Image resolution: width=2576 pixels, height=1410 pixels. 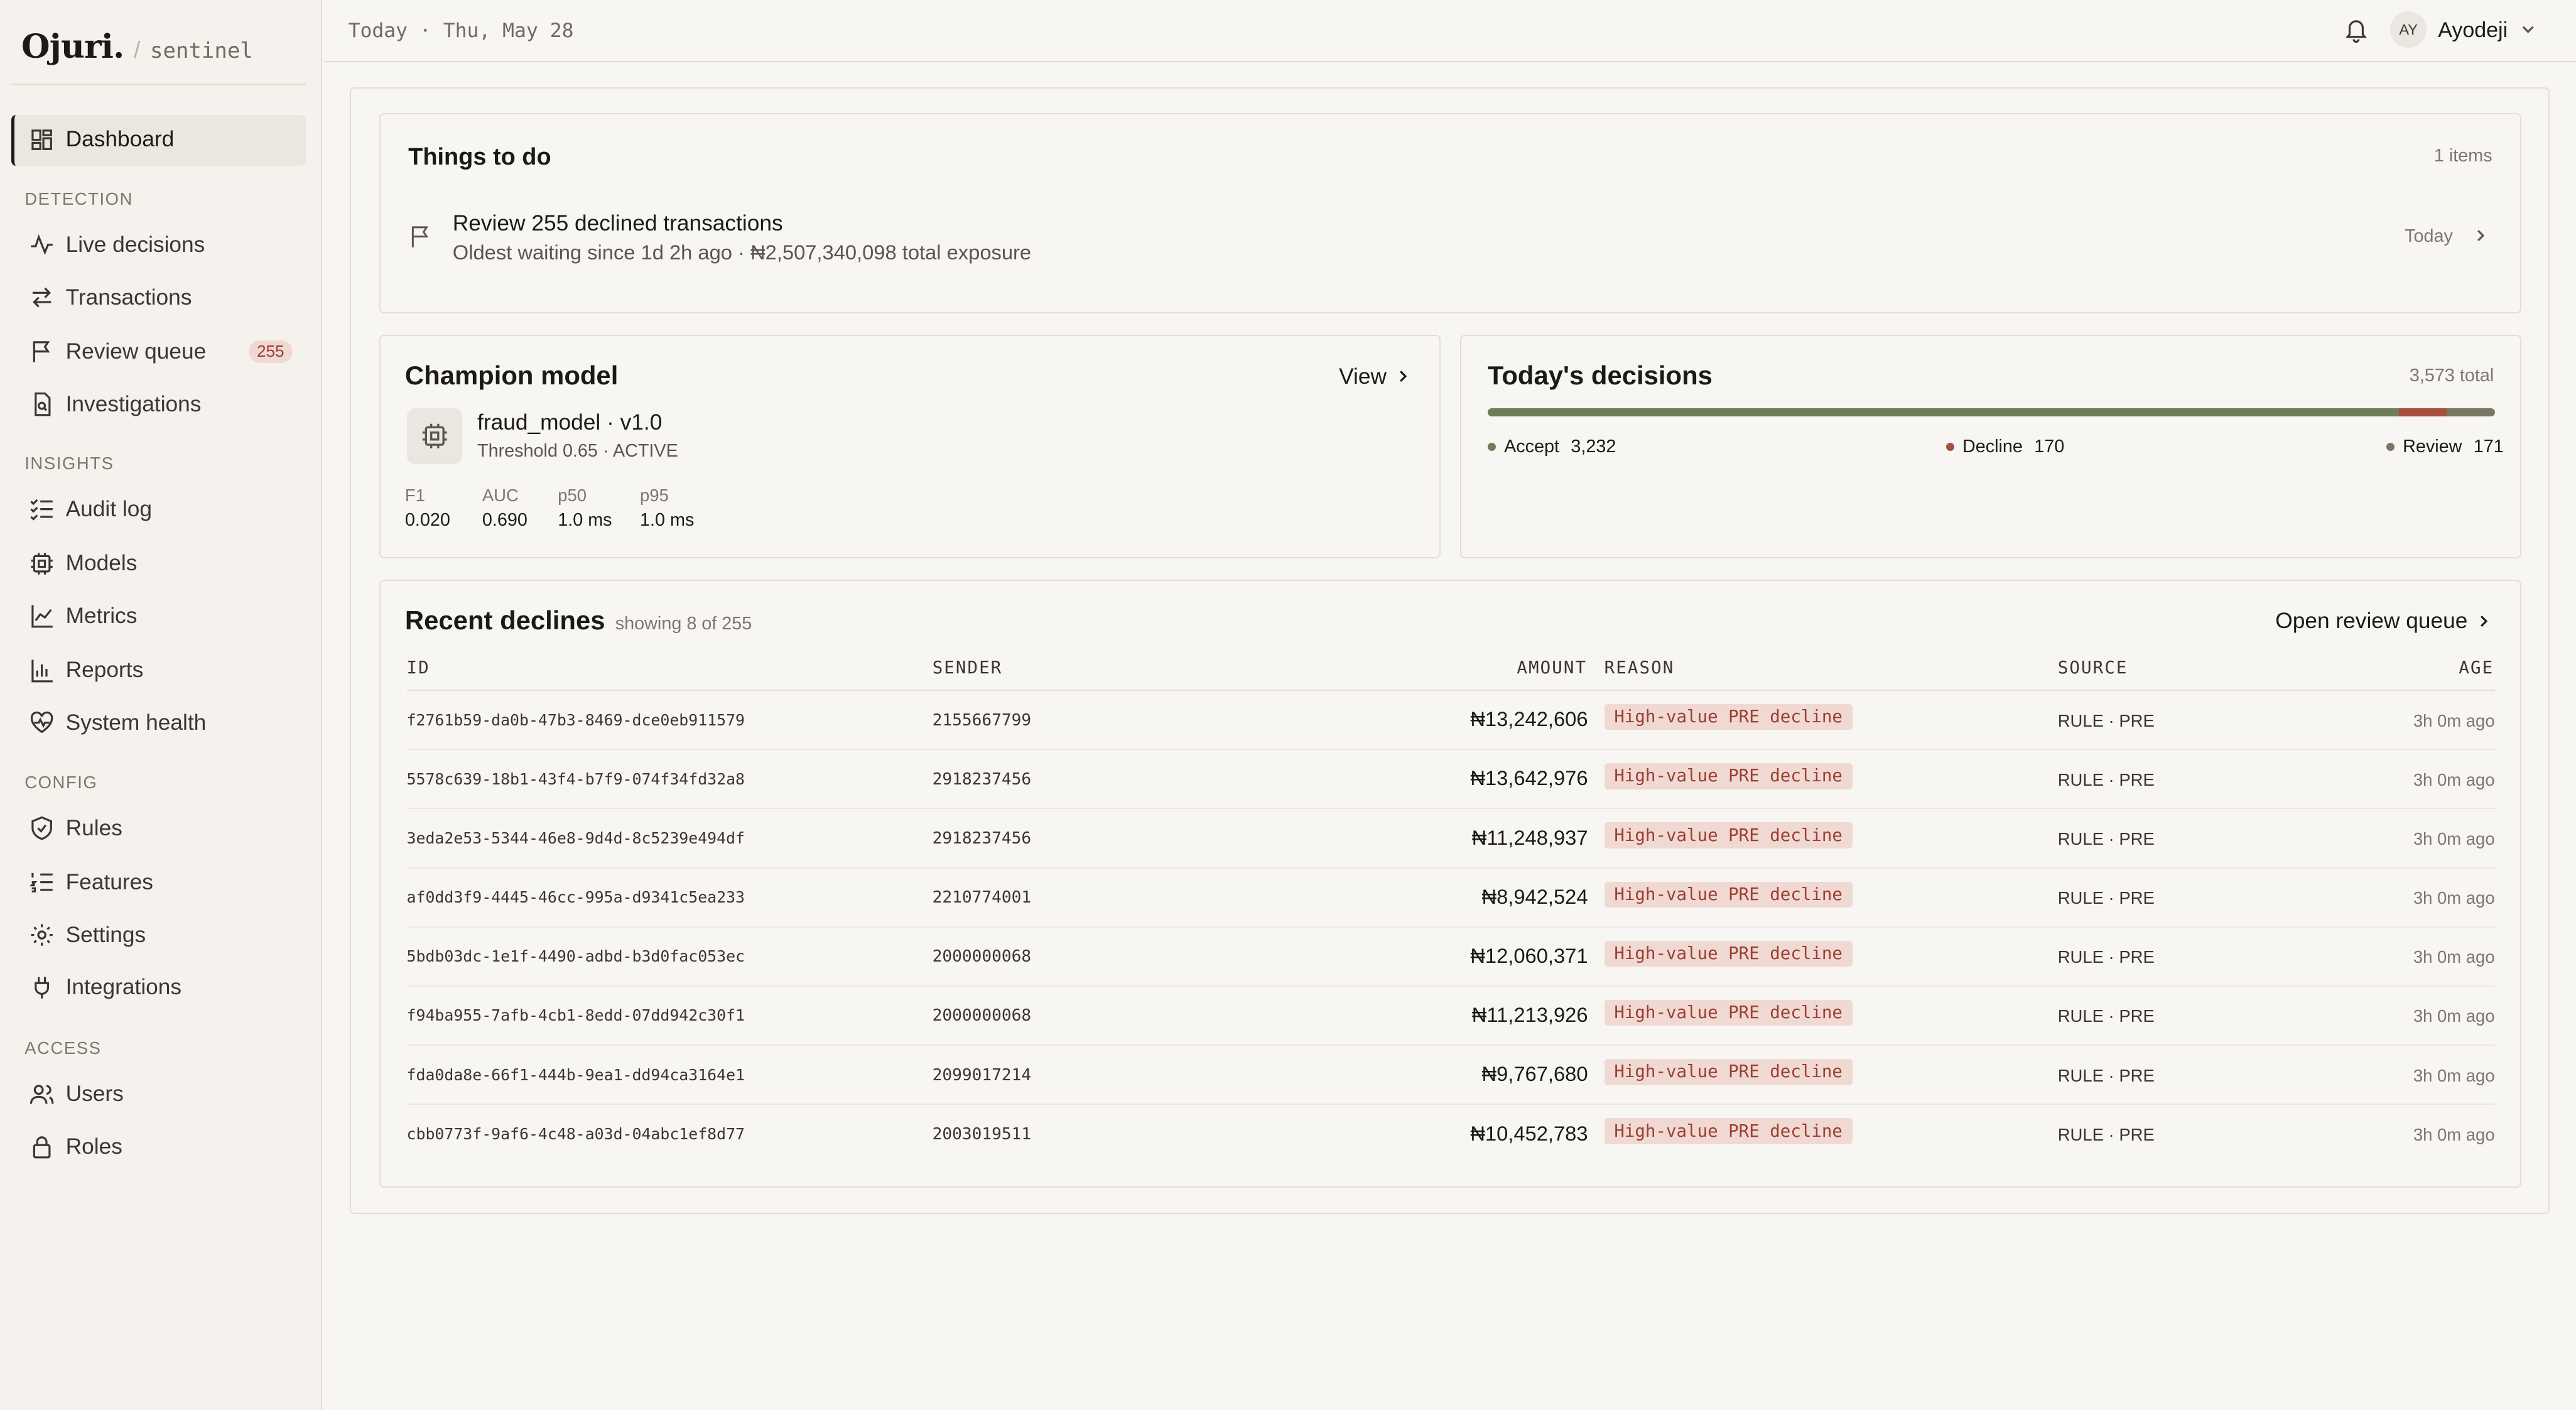 What do you see at coordinates (576, 956) in the screenshot?
I see `row-id: 5bdb03dc-1e1f-4490-adbd-b3d0fac053ec` at bounding box center [576, 956].